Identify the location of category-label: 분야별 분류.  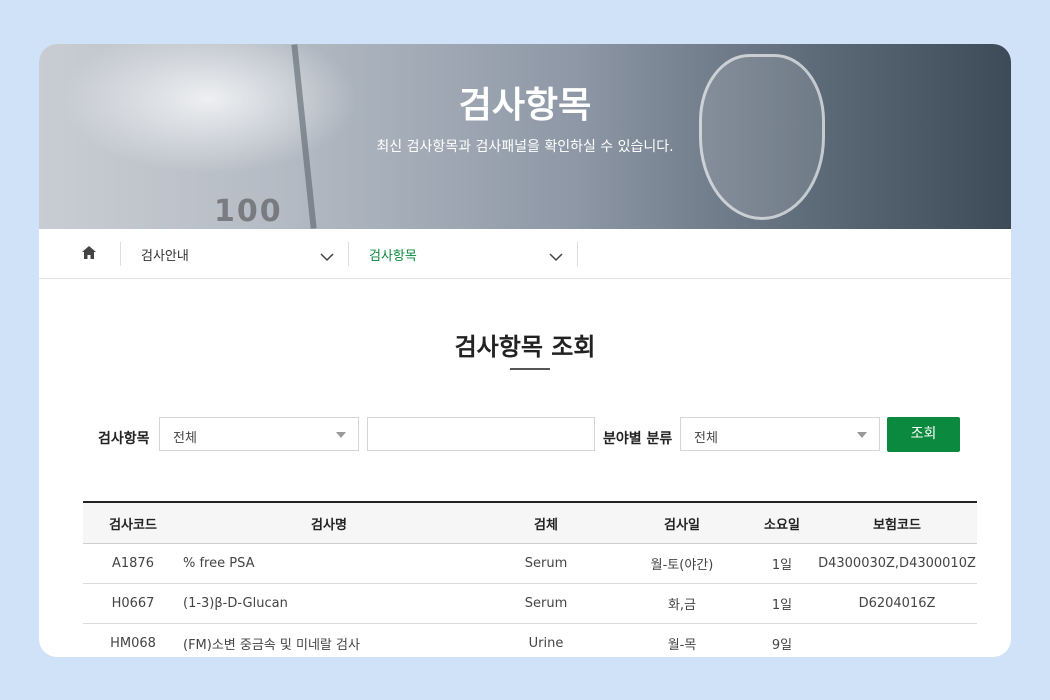
(638, 439).